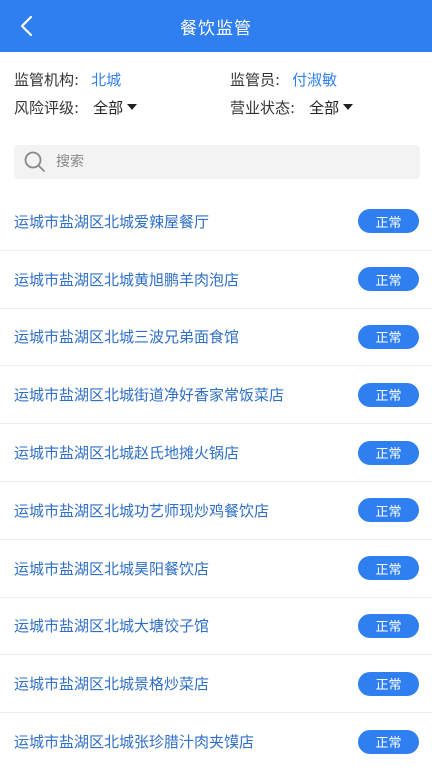 Image resolution: width=432 pixels, height=768 pixels. I want to click on page-title: 餐饮监管, so click(216, 28).